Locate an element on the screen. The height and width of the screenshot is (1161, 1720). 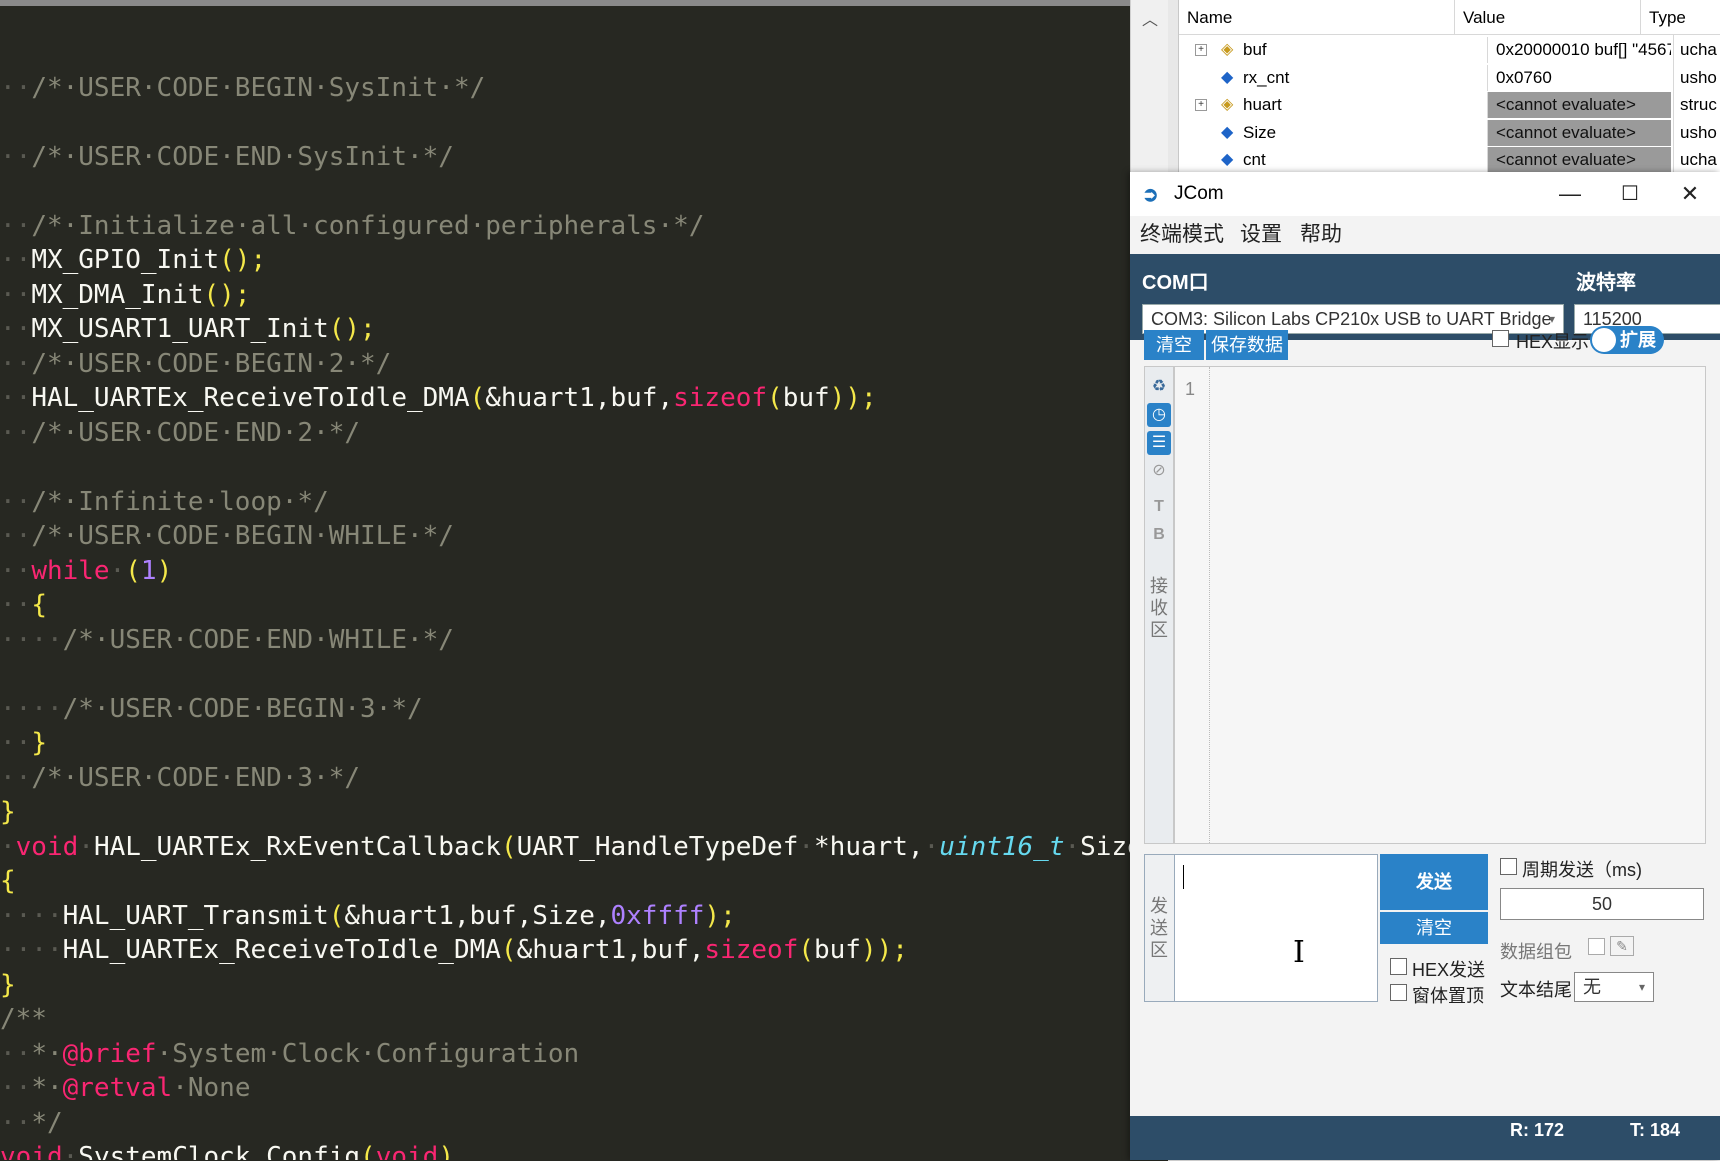
watch-name: huart is located at coordinates (1262, 104).